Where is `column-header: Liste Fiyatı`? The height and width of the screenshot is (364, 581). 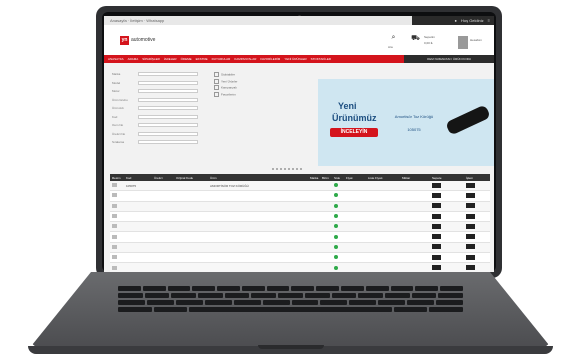
column-header: Liste Fiyatı is located at coordinates (383, 178).